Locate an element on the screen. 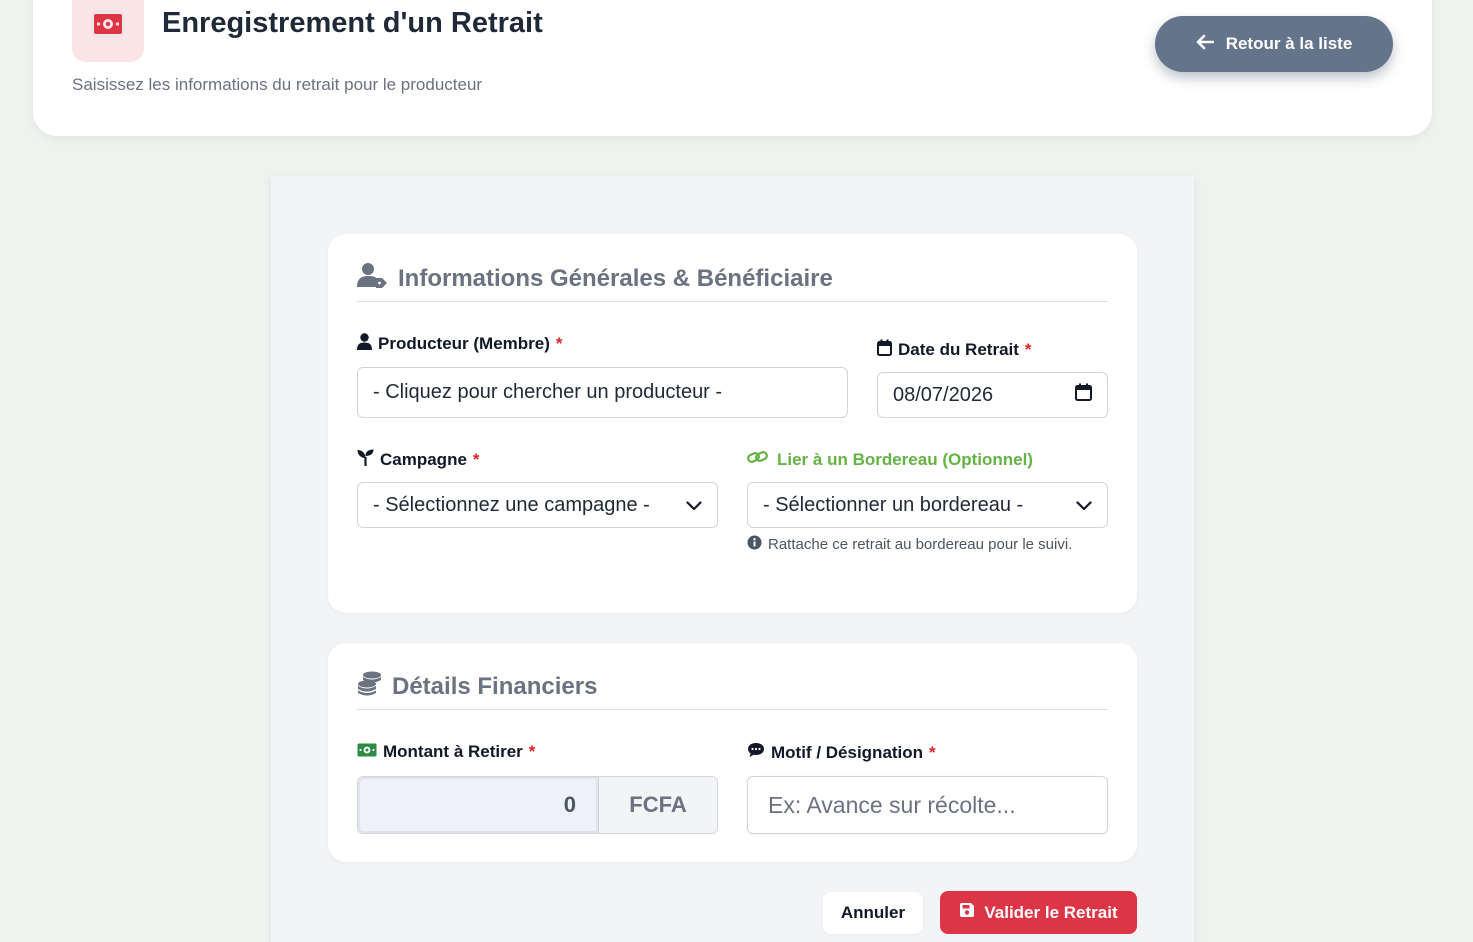  date-label: Date du Retrait * is located at coordinates (954, 350).